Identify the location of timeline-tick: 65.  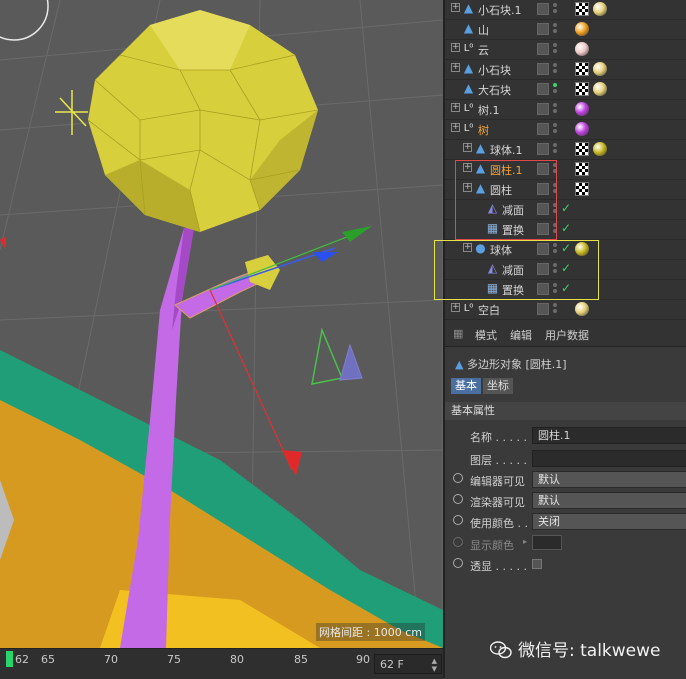
(48, 659).